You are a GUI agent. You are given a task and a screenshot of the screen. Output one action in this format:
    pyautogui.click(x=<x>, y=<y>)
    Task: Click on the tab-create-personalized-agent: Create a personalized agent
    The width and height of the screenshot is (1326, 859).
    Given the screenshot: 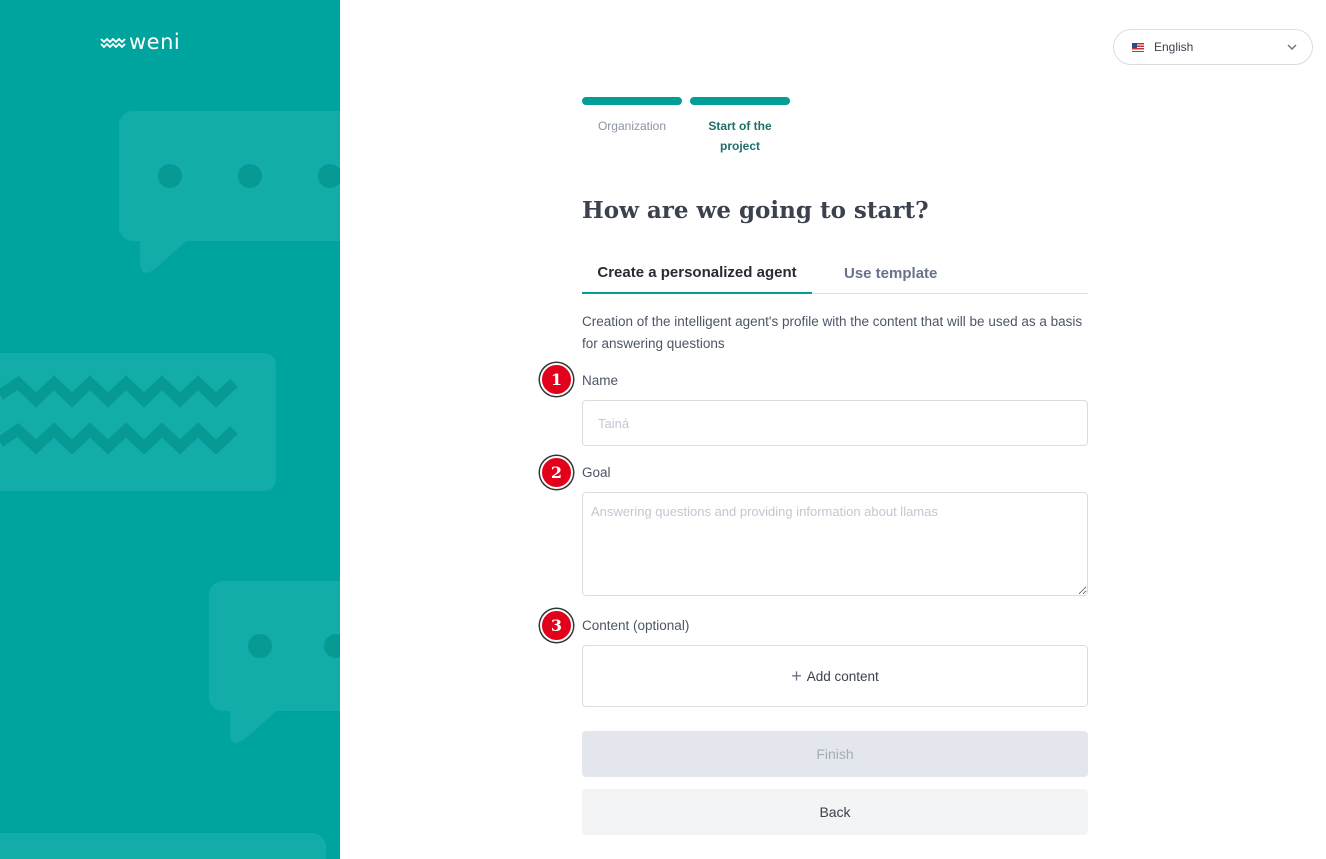 What is the action you would take?
    pyautogui.click(x=697, y=273)
    